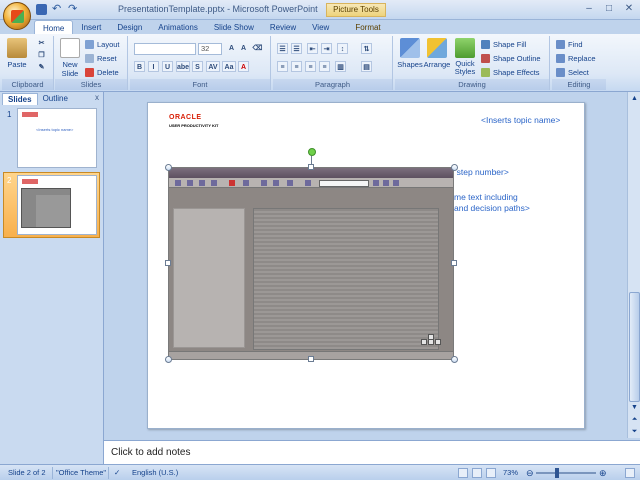 The width and height of the screenshot is (640, 480). Describe the element at coordinates (41, 43) in the screenshot. I see `cut-icon: ✂` at that location.